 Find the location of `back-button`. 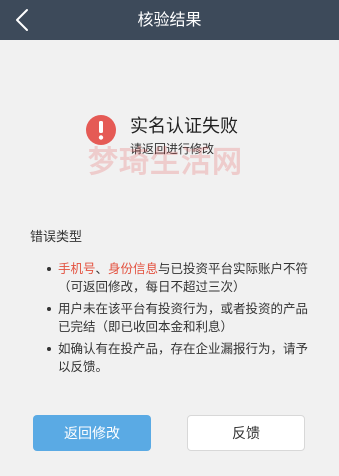

back-button is located at coordinates (22, 20).